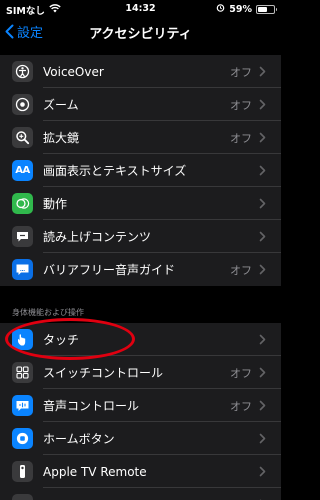  I want to click on battery-level-fill, so click(262, 9).